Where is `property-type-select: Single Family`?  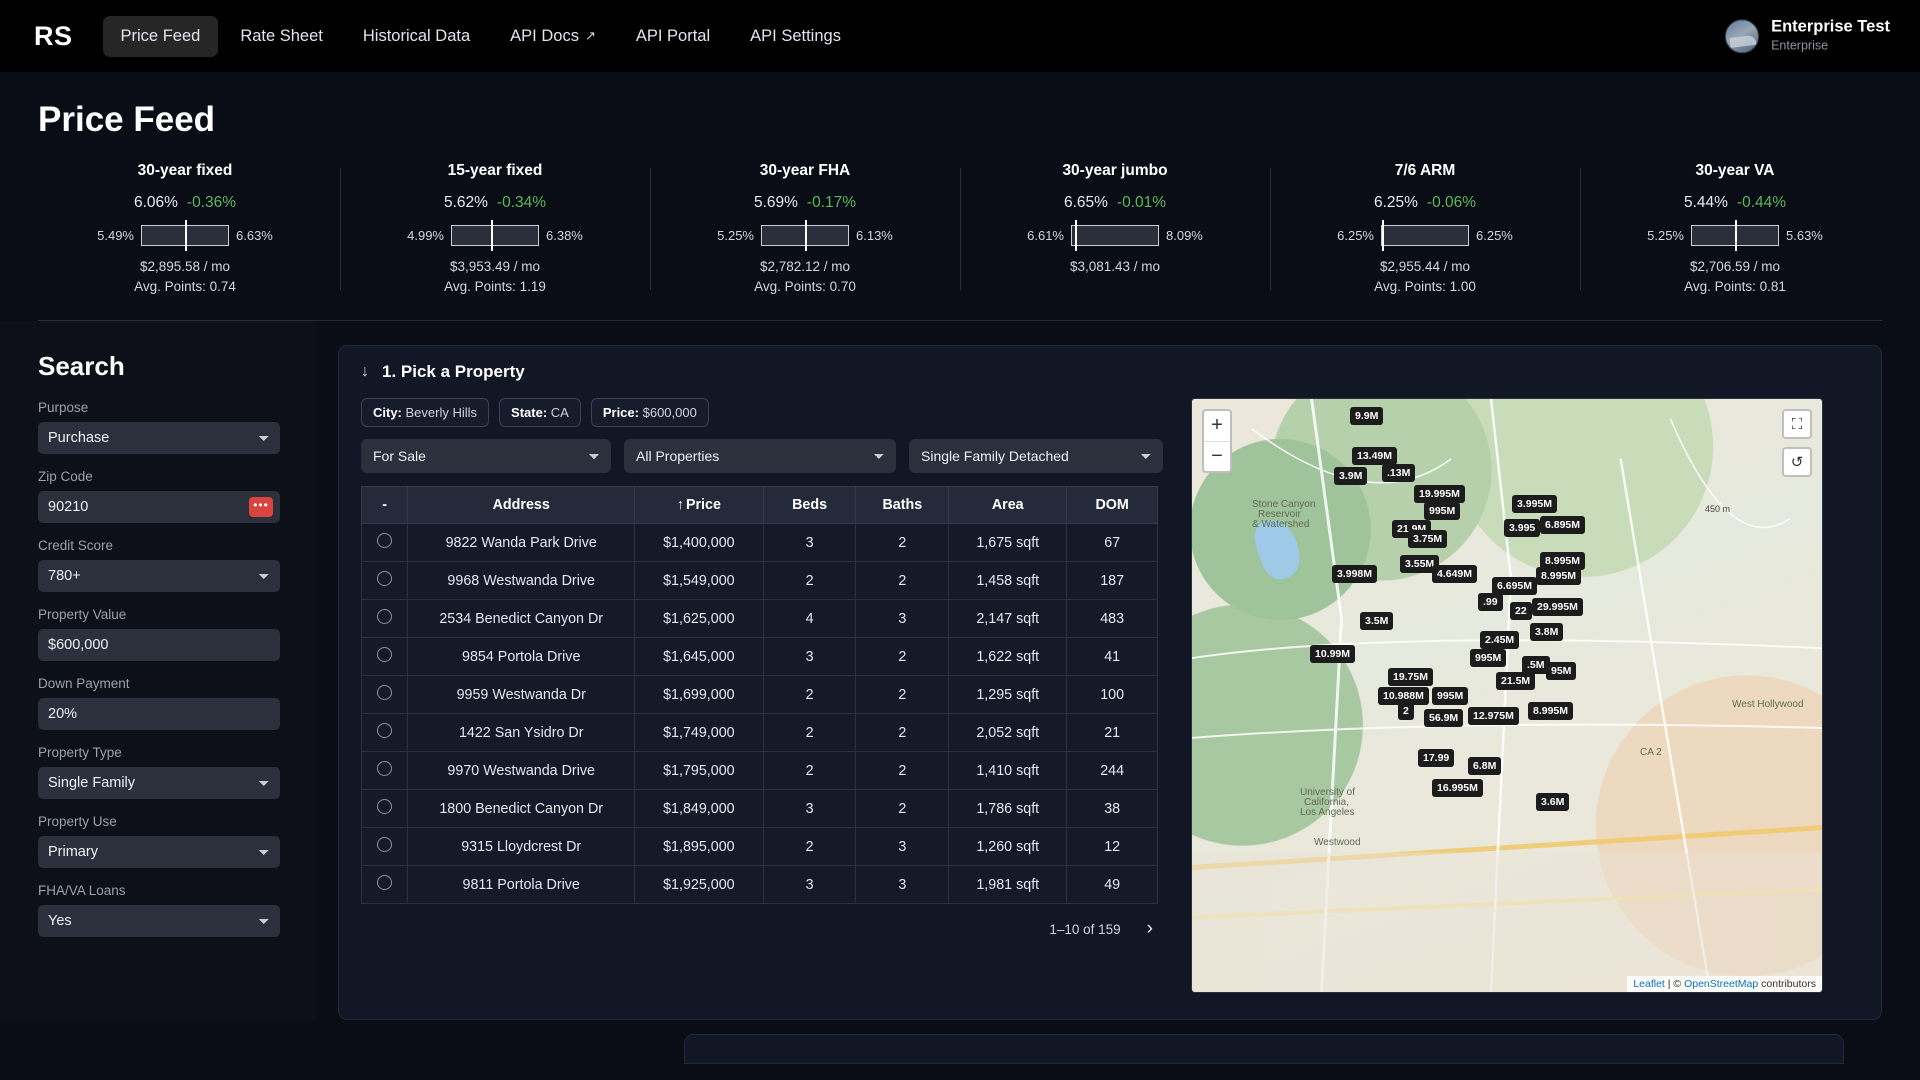 property-type-select: Single Family is located at coordinates (159, 783).